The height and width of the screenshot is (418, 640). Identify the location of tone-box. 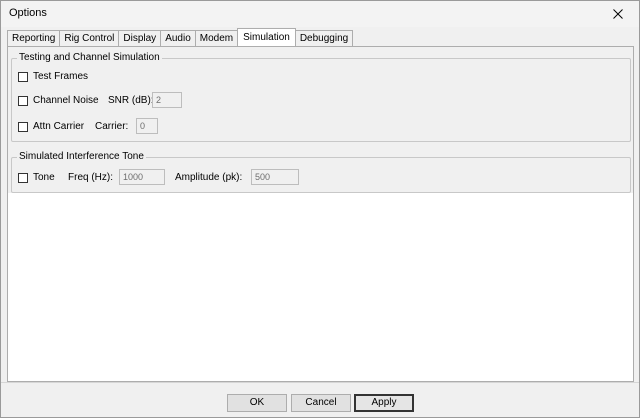
(23, 177).